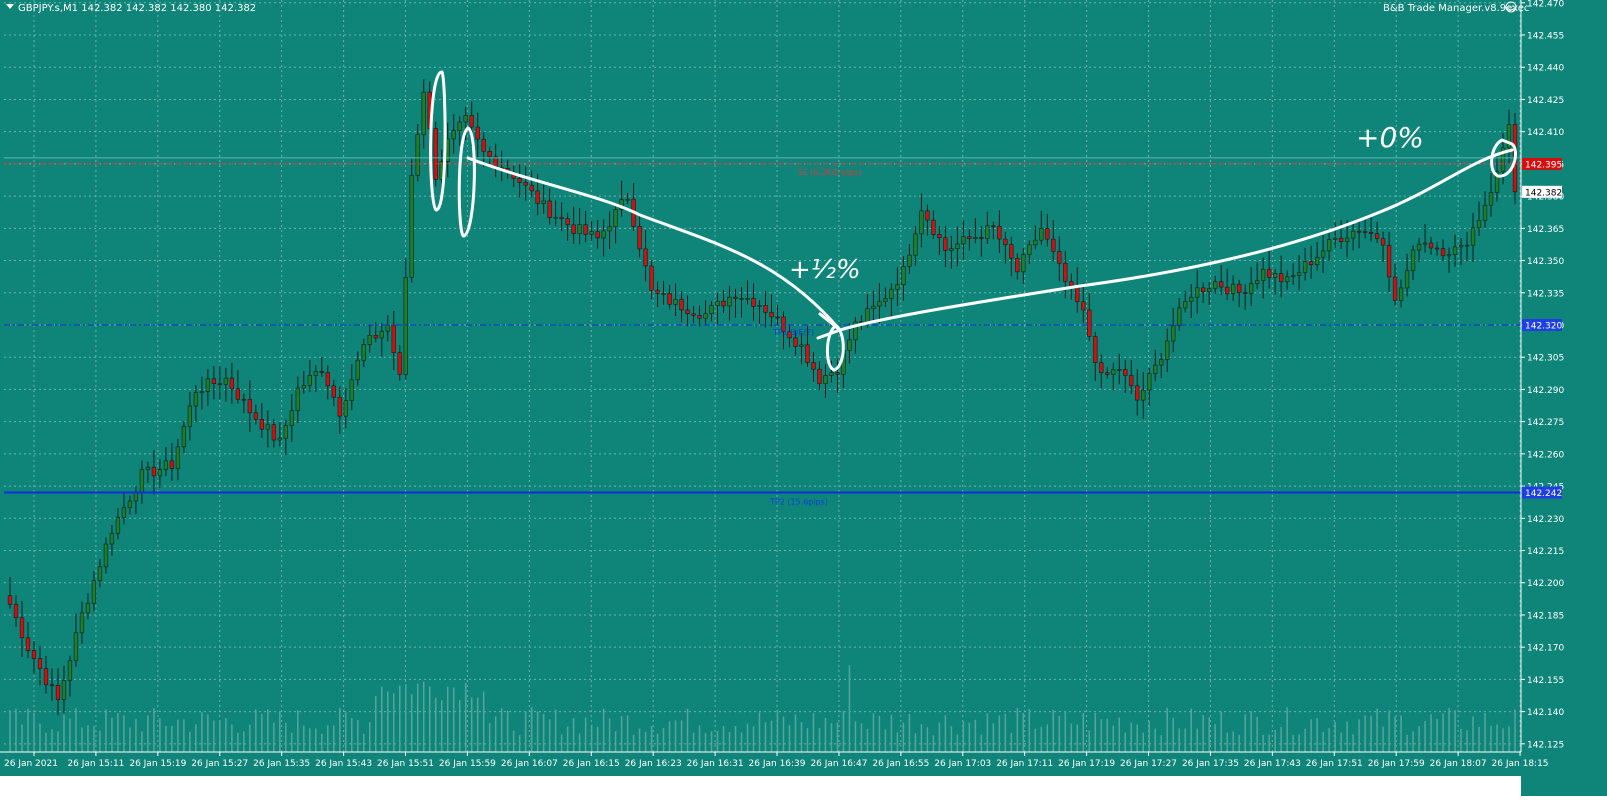 The height and width of the screenshot is (800, 1607). I want to click on tp2-price-tag: 142.242, so click(1543, 494).